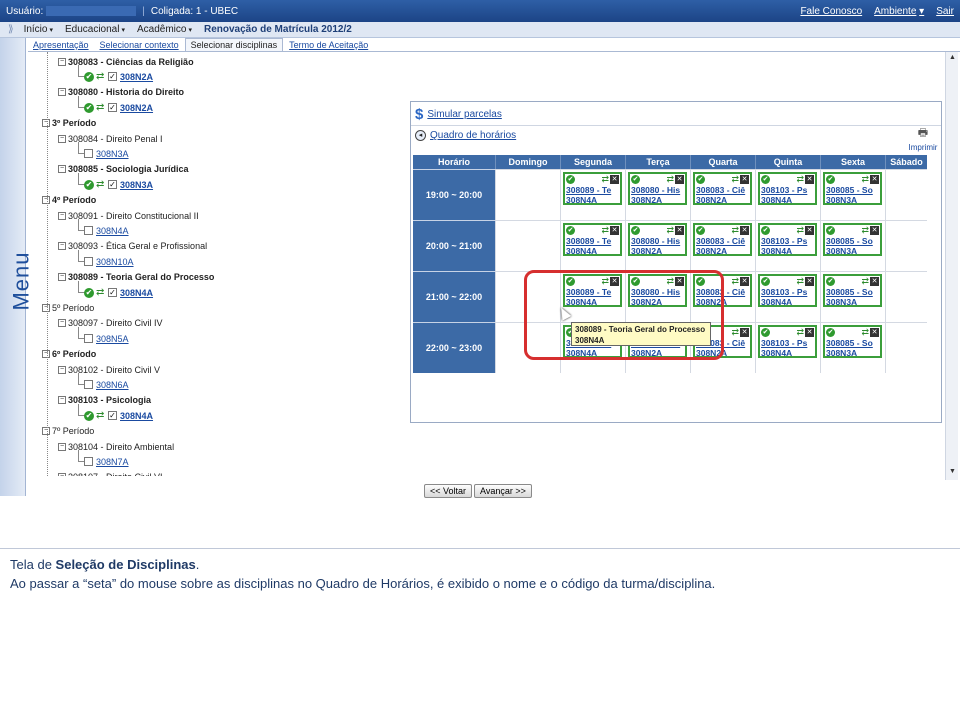 The width and height of the screenshot is (960, 720). I want to click on card-discipline-code: 308089 - Te, so click(592, 190).